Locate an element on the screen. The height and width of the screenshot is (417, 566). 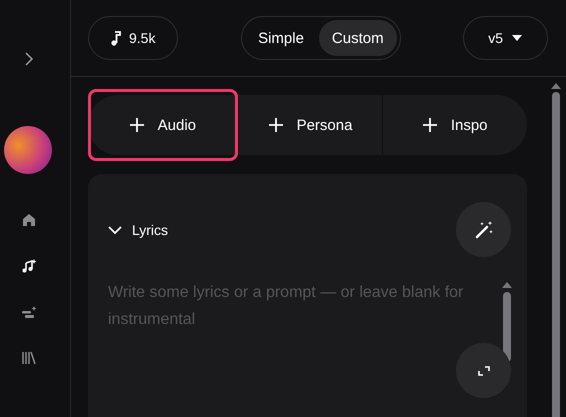
music-note-sparkle-icon is located at coordinates (29, 266).